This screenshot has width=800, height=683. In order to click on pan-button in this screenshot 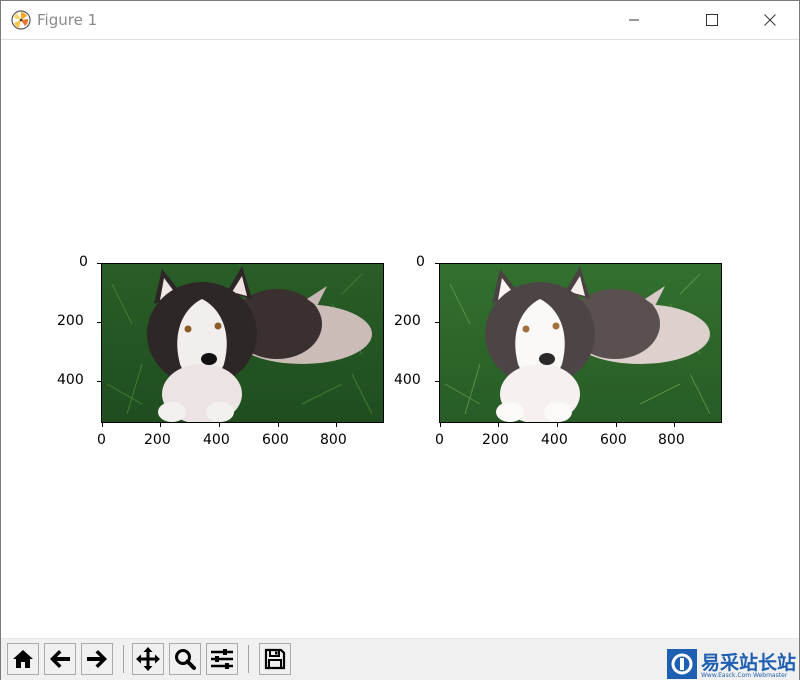, I will do `click(148, 659)`.